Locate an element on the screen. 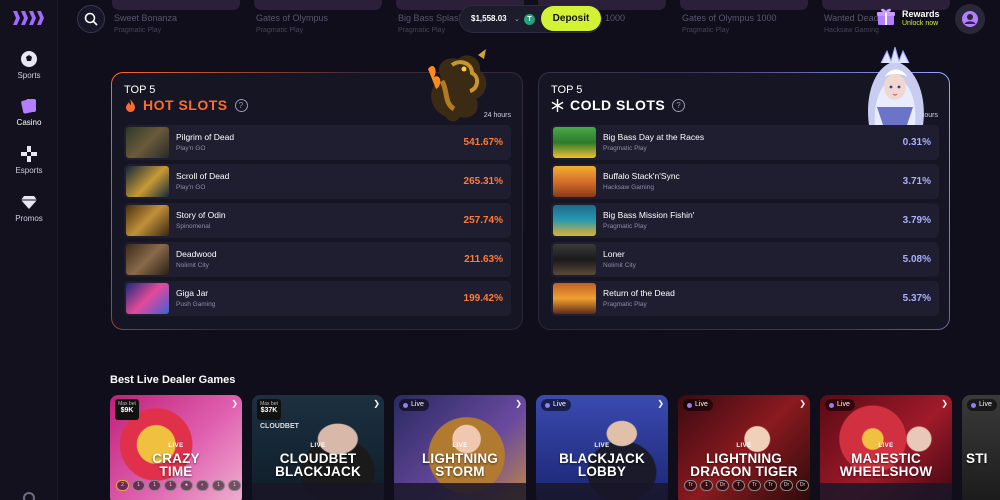  list-item: Pilgrim of Dead Play'n GO 541.67% is located at coordinates (317, 142).